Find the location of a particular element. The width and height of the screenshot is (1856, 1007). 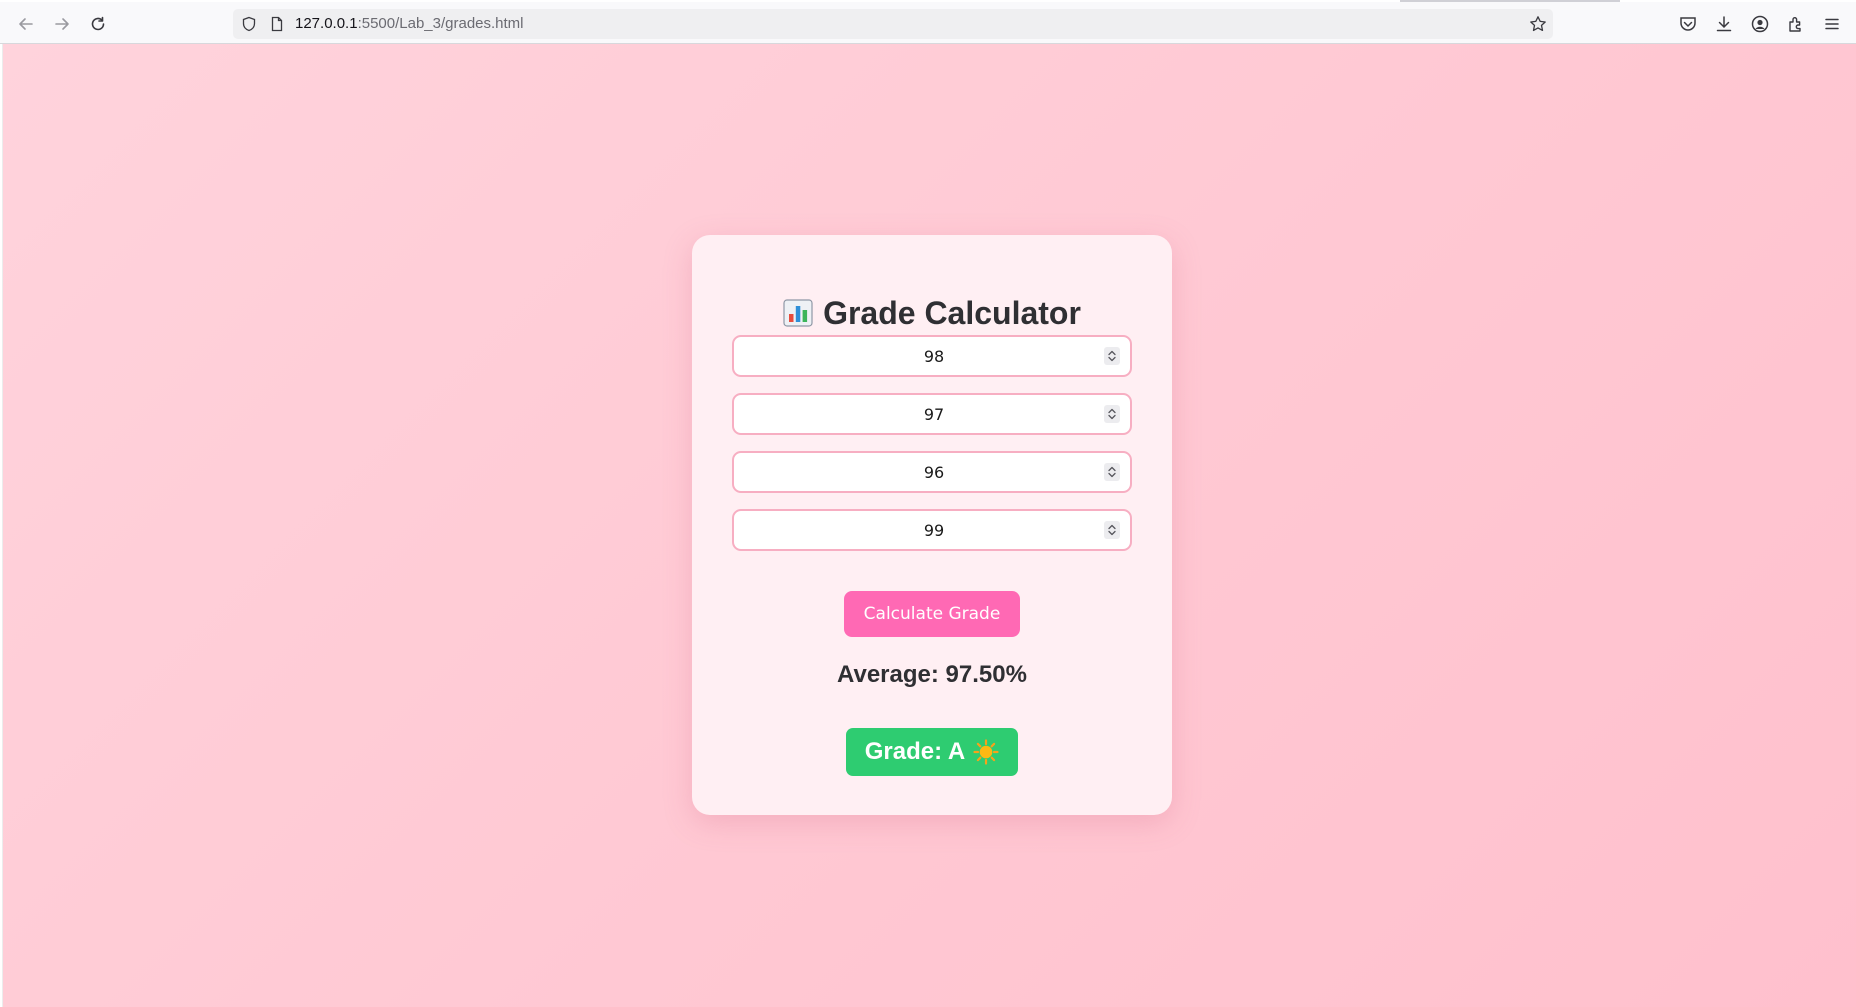

url-host: 127.0.0.1 is located at coordinates (326, 23).